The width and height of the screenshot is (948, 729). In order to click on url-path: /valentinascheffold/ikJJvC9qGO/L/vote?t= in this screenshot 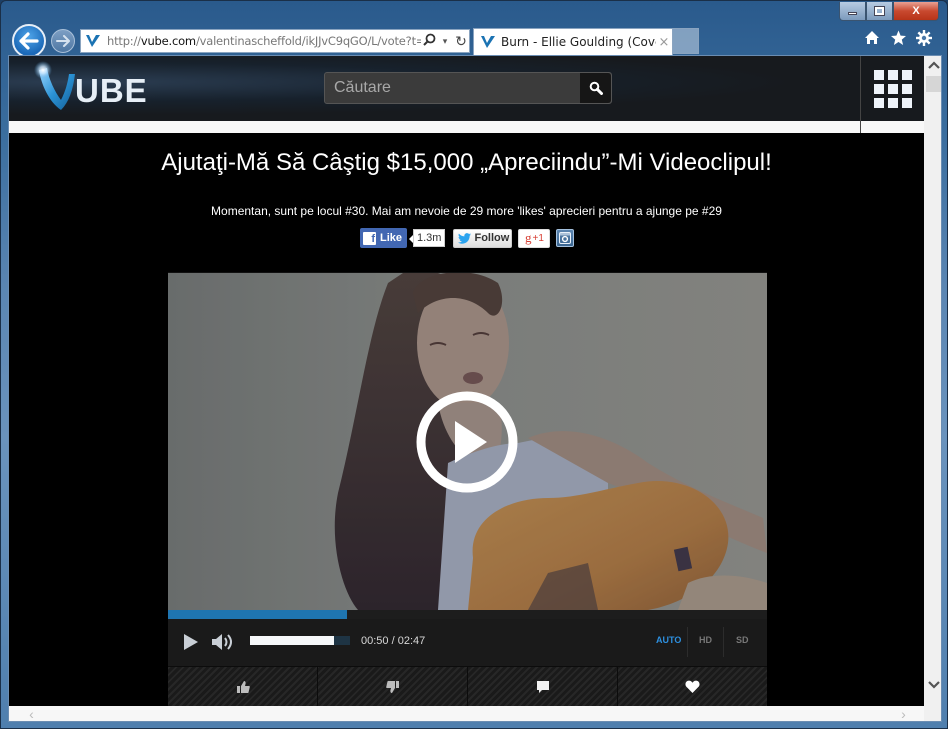, I will do `click(308, 41)`.